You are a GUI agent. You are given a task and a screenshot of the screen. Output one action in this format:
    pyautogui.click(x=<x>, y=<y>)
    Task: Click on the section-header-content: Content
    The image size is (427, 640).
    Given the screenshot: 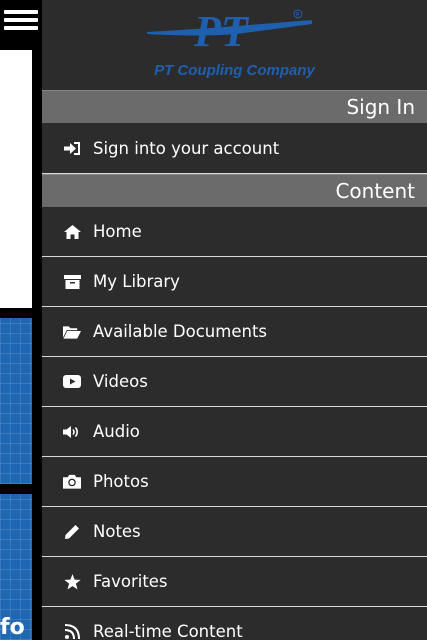 What is the action you would take?
    pyautogui.click(x=234, y=190)
    